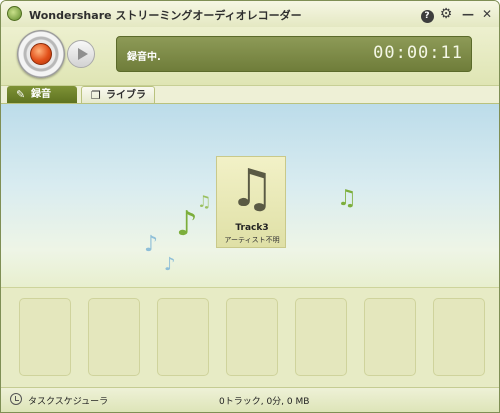 Image resolution: width=500 pixels, height=413 pixels. What do you see at coordinates (165, 15) in the screenshot?
I see `window-title: Wondershare ストリーミングオーディオレコーダー` at bounding box center [165, 15].